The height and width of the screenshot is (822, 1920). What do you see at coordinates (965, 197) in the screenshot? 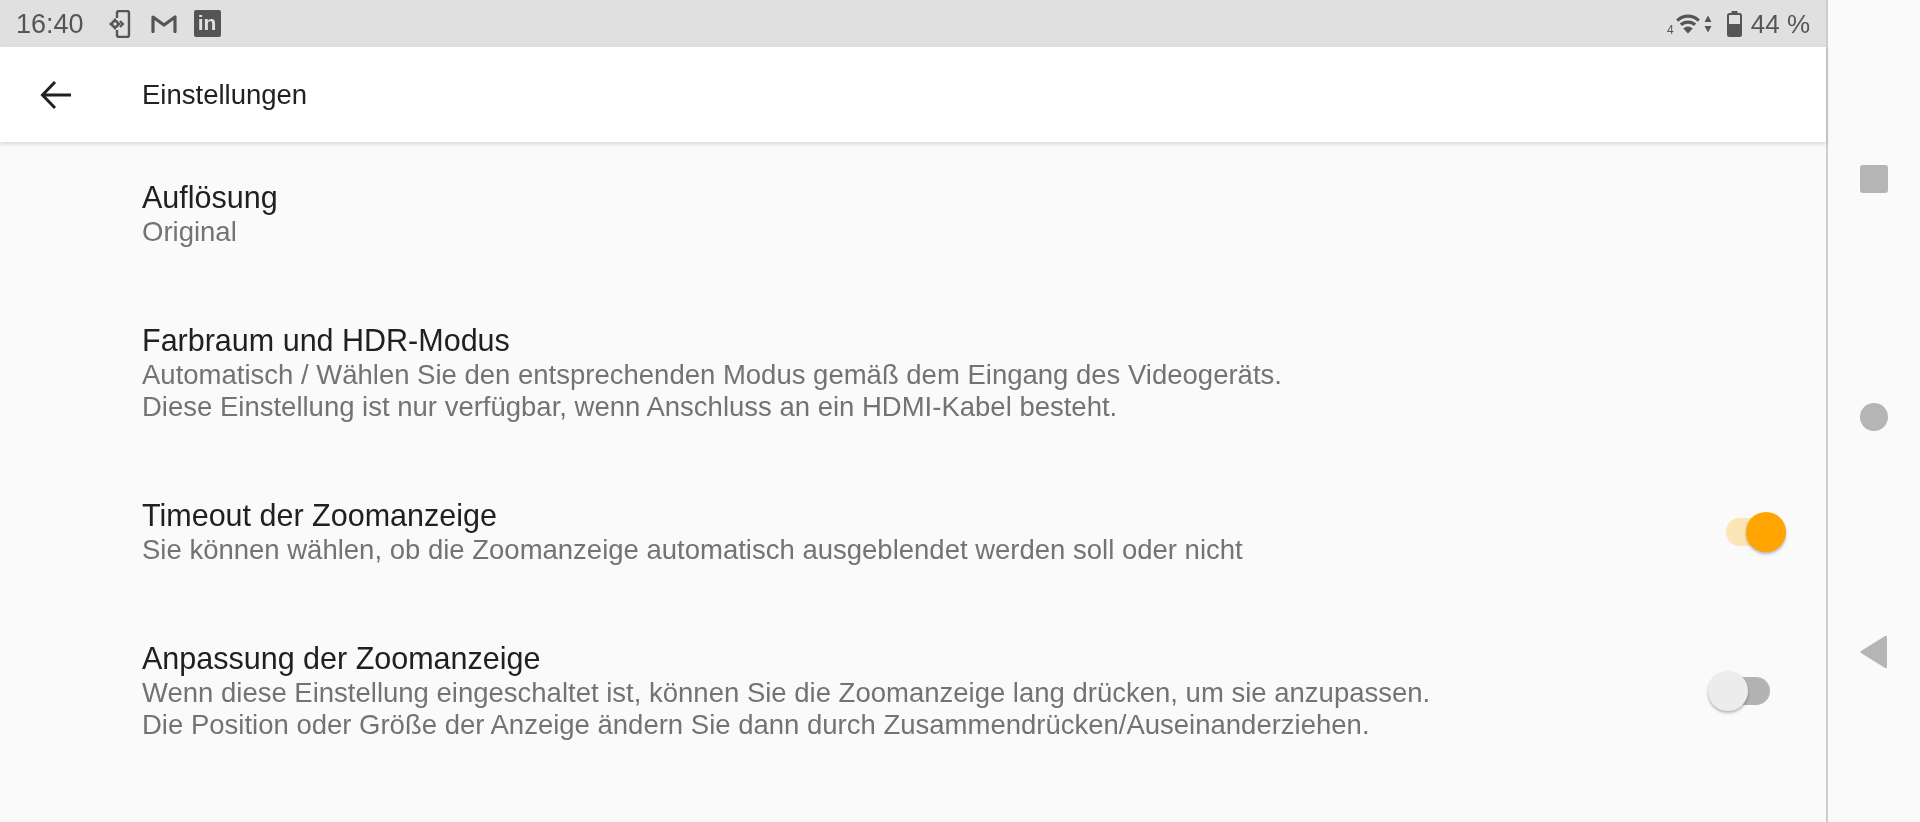
I see `setting-title: Auflösung` at bounding box center [965, 197].